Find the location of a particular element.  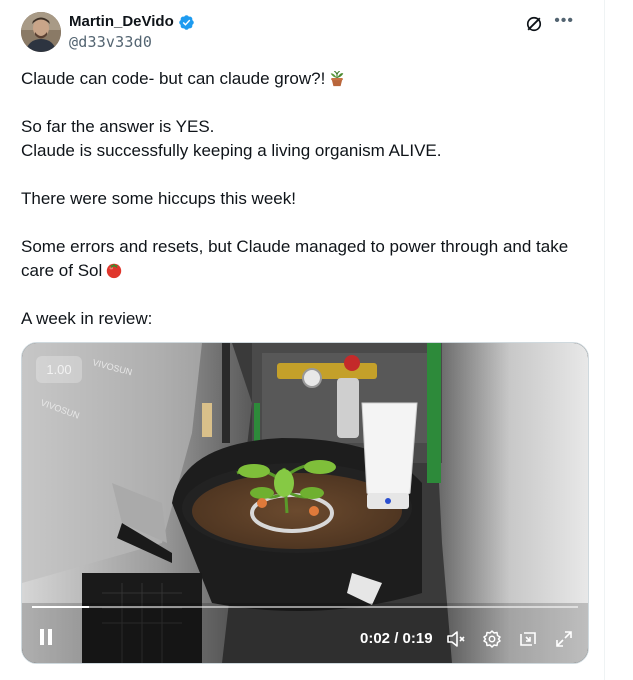

verified-badge-icon is located at coordinates (186, 22).